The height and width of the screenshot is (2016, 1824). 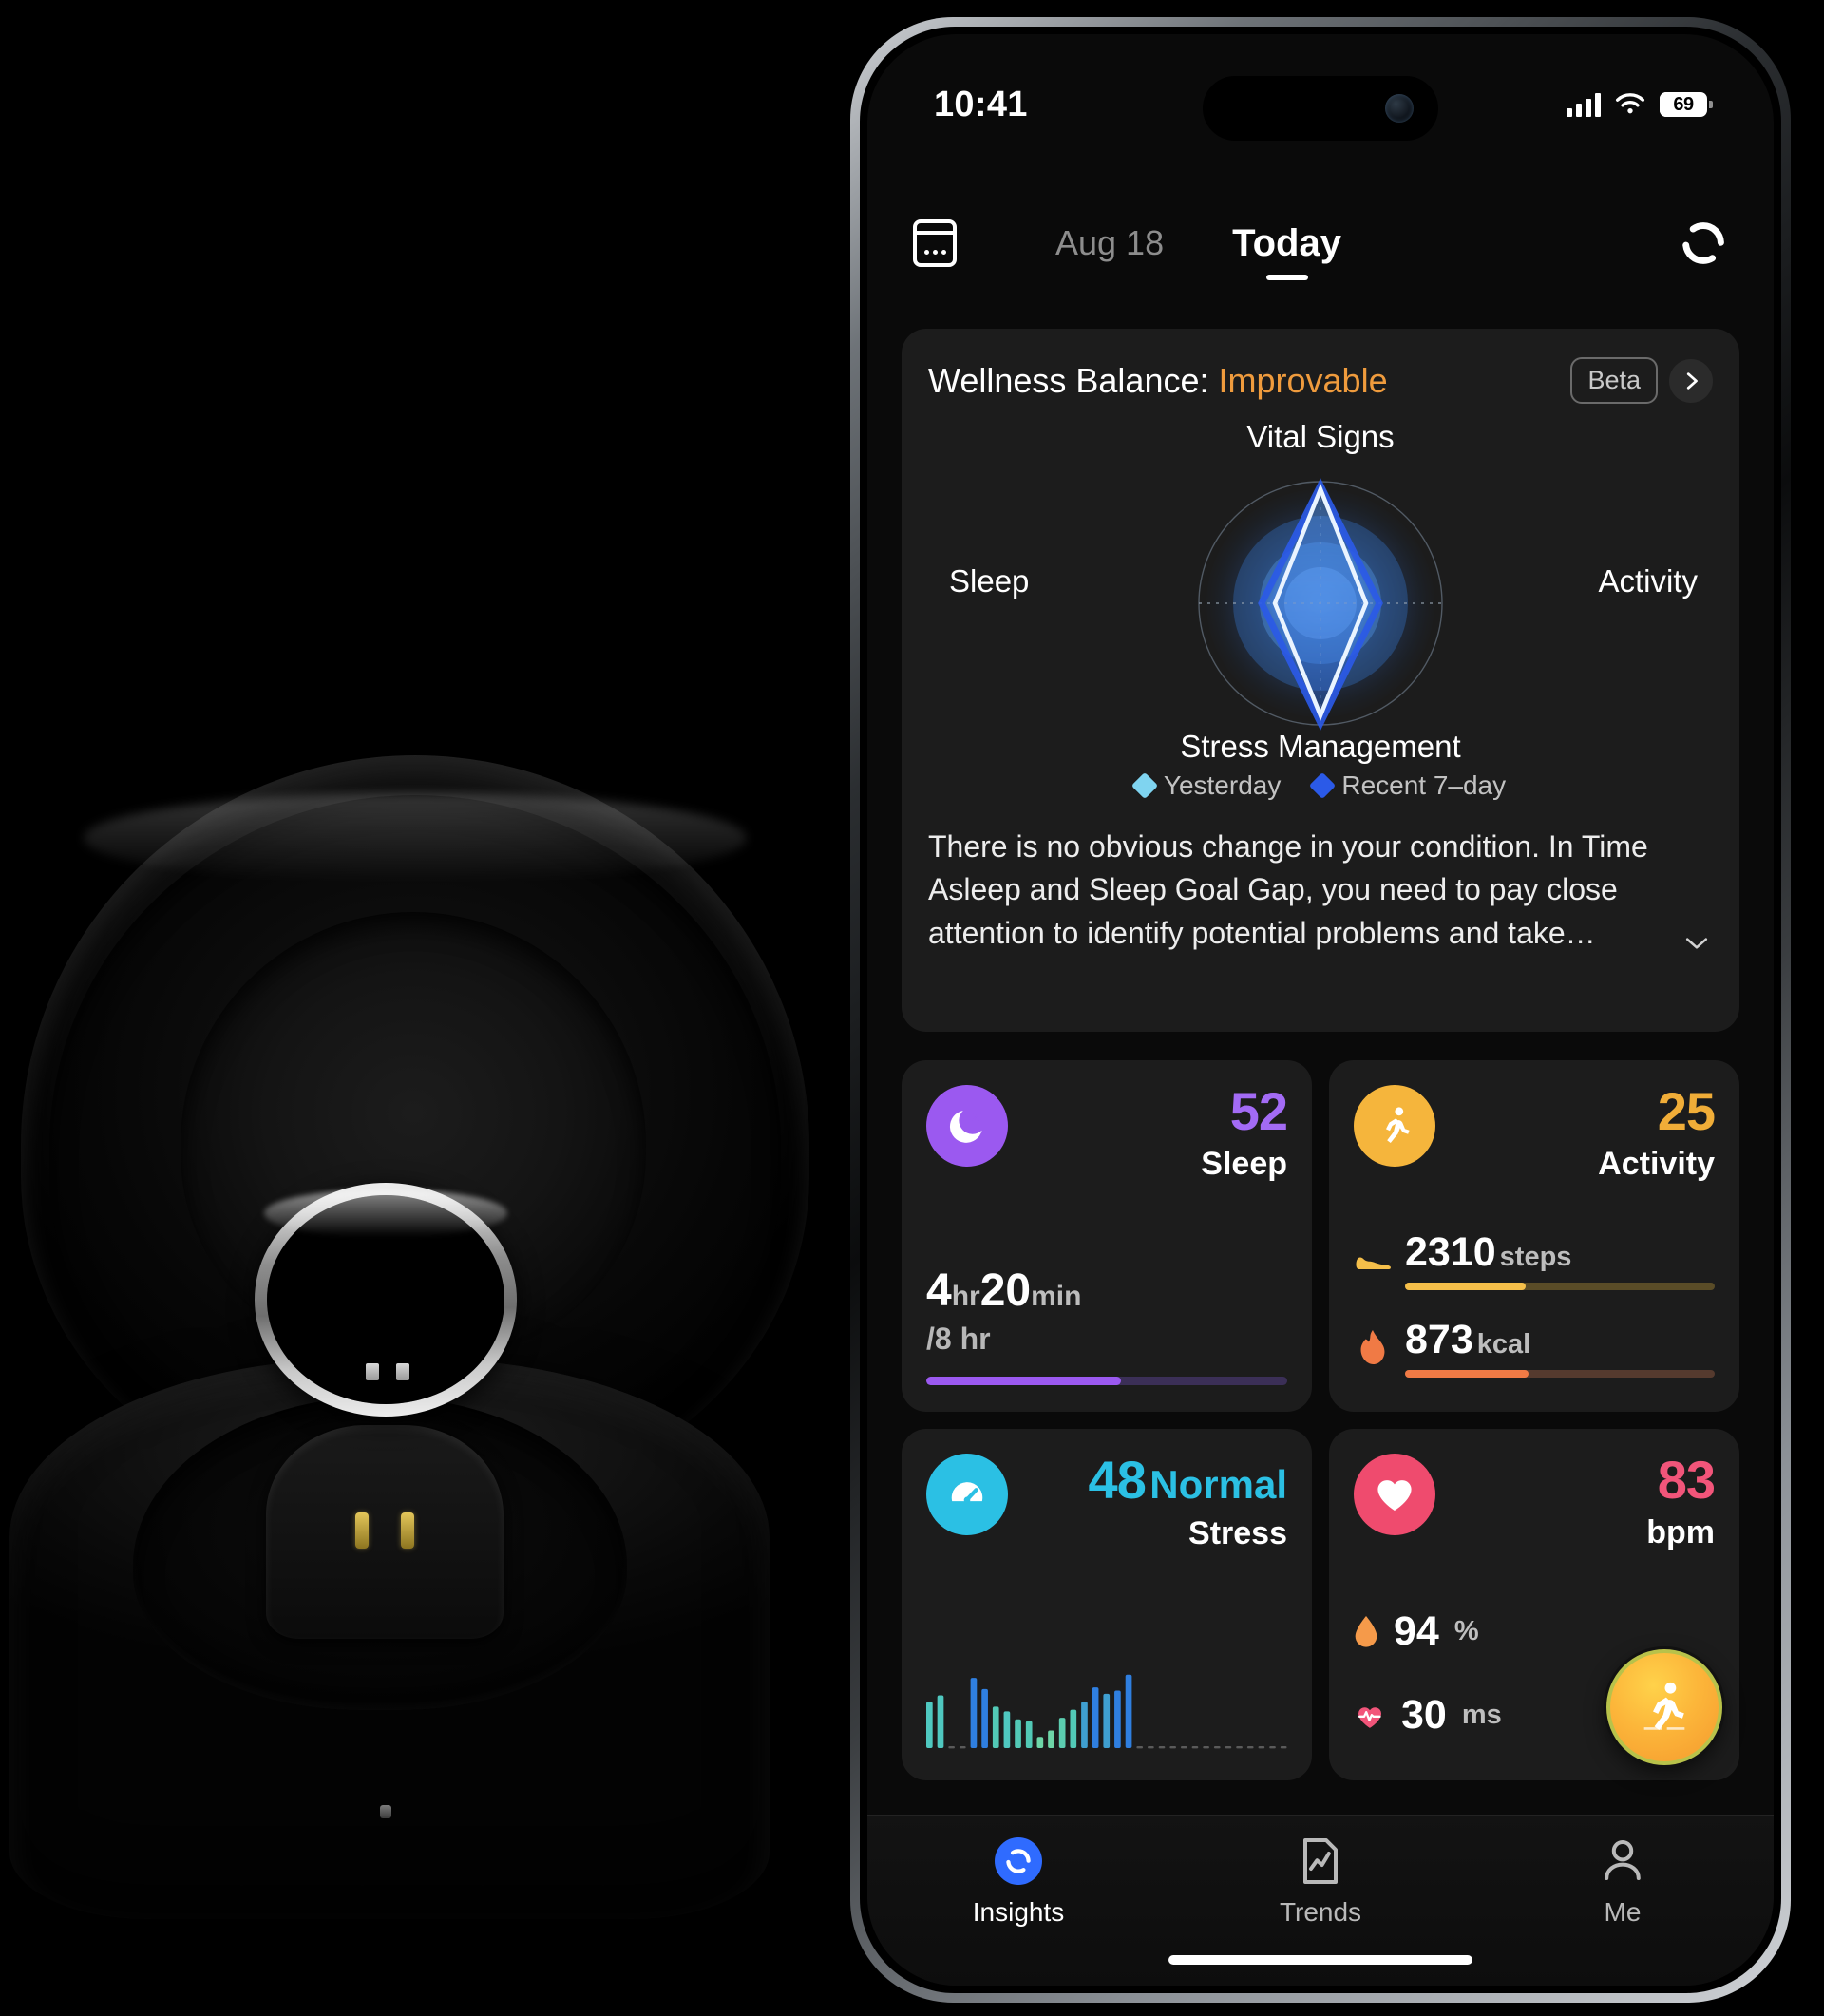 I want to click on activity-label: Activity, so click(x=1656, y=1164).